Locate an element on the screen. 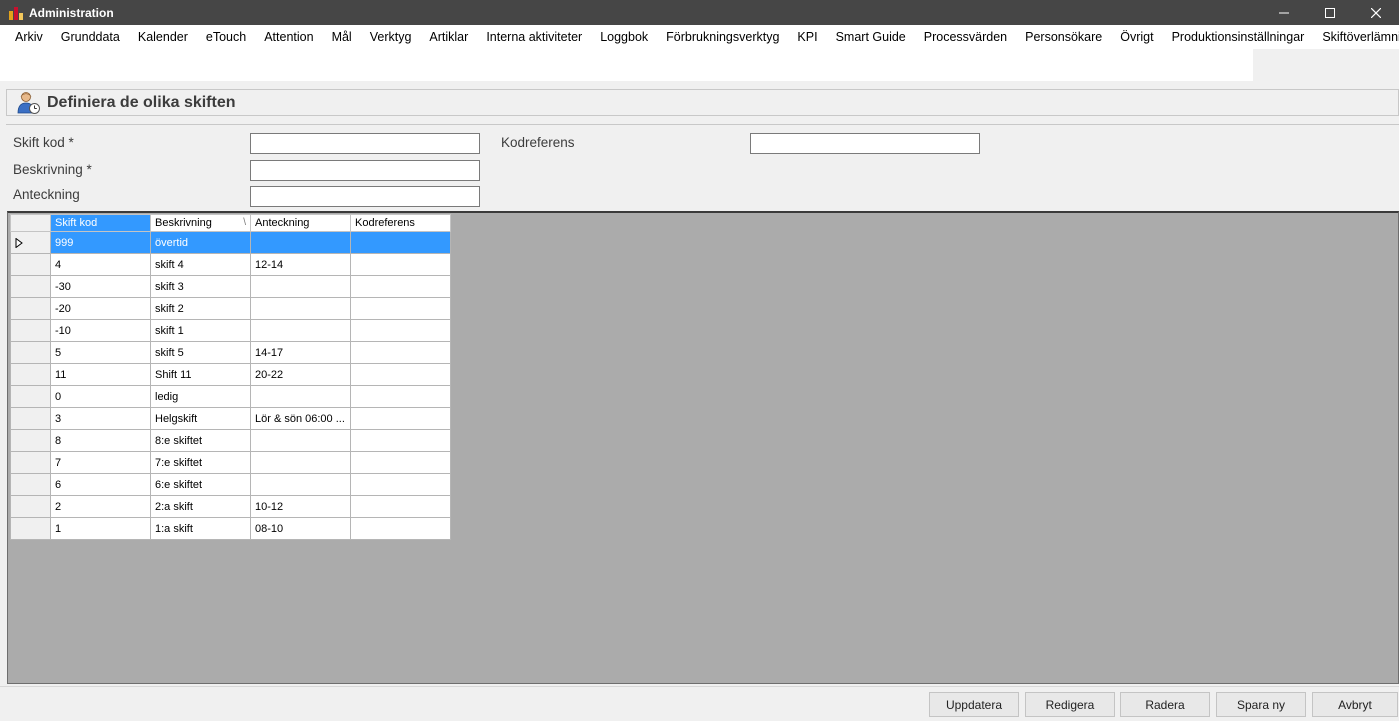 The width and height of the screenshot is (1399, 721). table-row: 4 skift 4 12-14 is located at coordinates (230, 264).